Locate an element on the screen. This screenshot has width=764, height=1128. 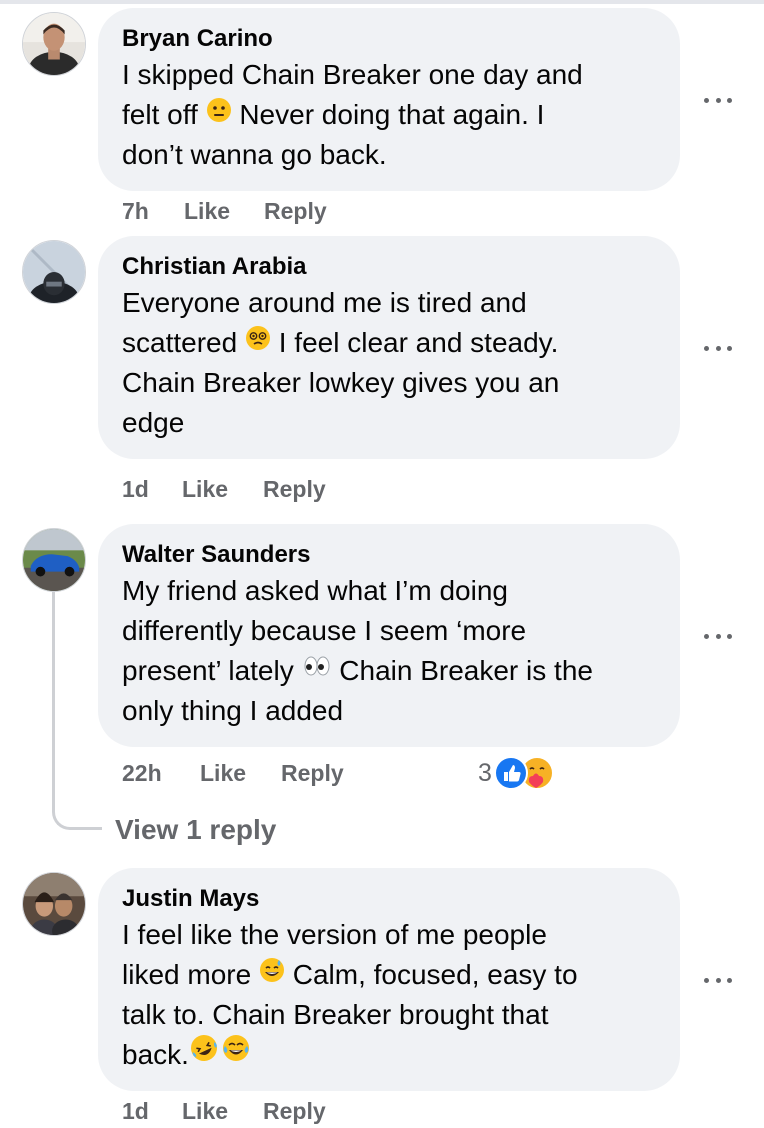
tears-of-joy-face-icon is located at coordinates (236, 1053).